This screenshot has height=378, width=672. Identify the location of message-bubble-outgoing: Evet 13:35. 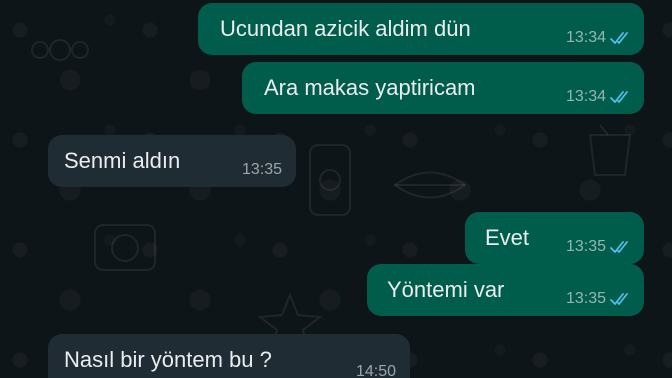
(554, 238).